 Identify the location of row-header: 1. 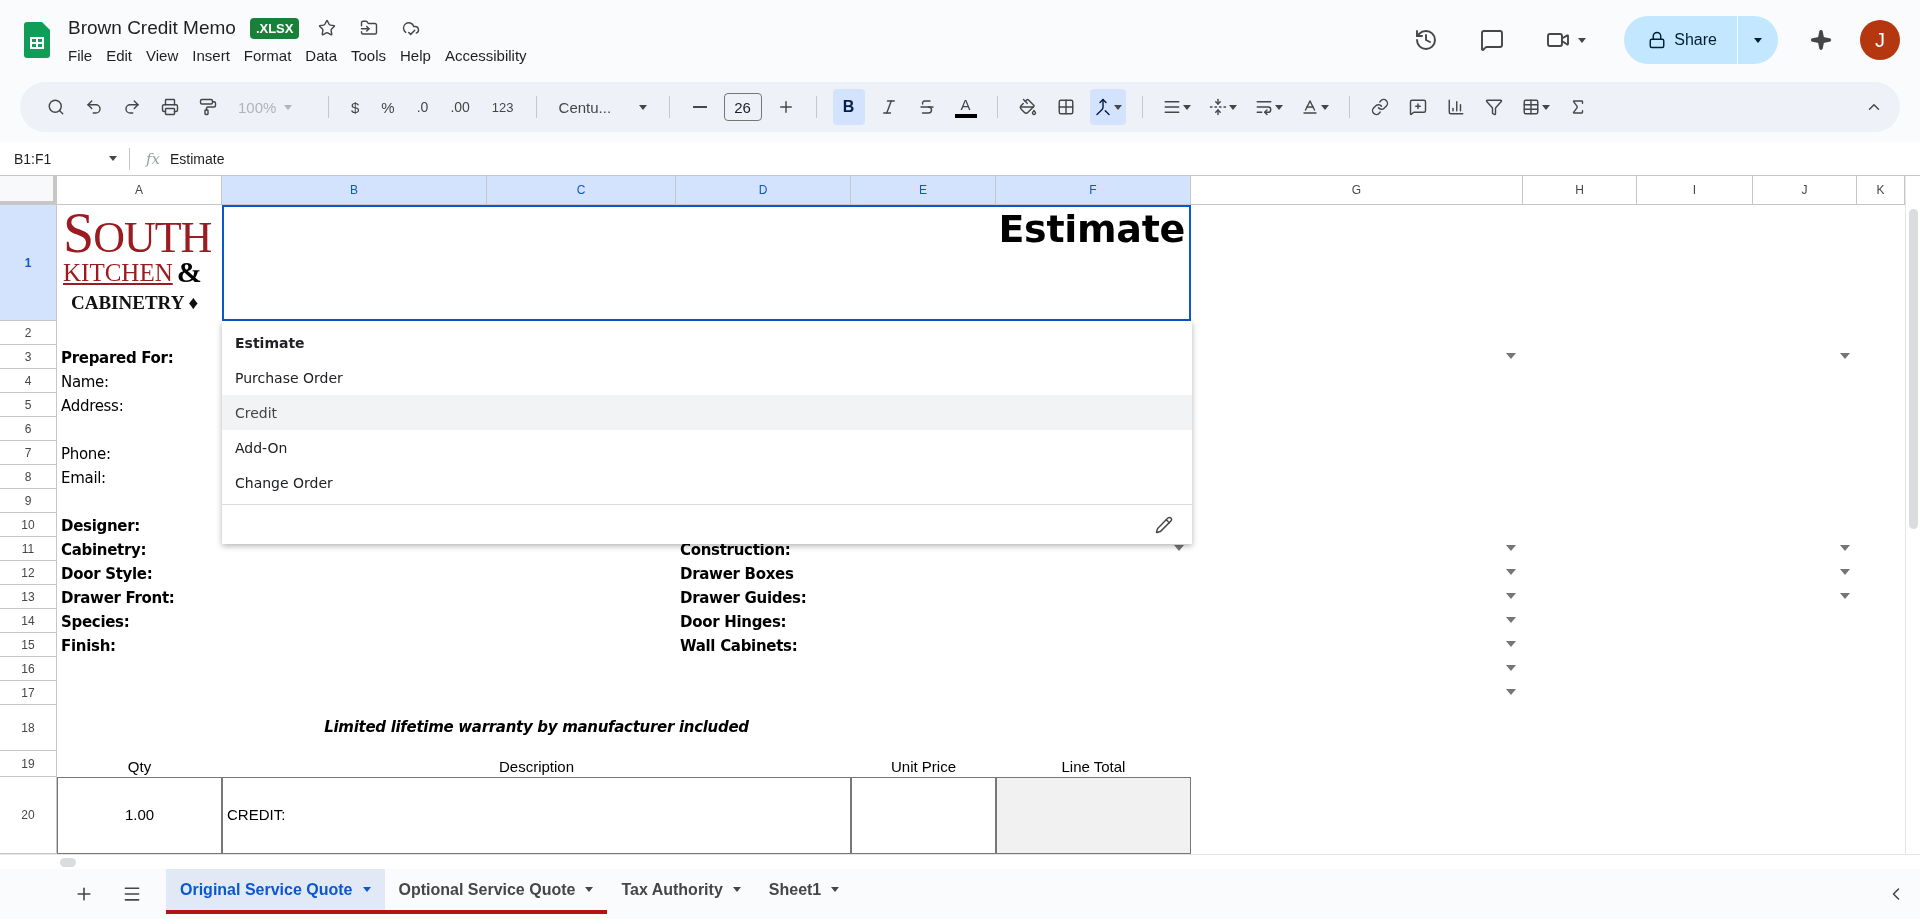
(28, 263).